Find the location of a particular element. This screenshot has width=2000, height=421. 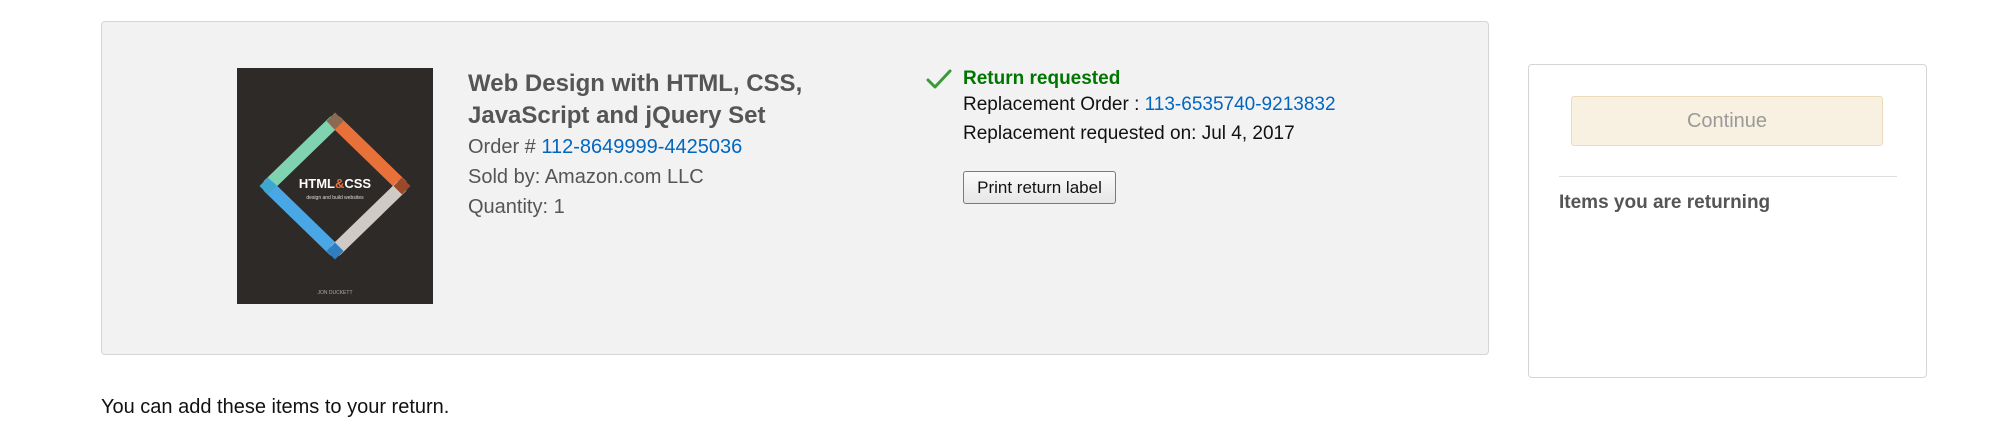

side-panel-divider is located at coordinates (1728, 176).